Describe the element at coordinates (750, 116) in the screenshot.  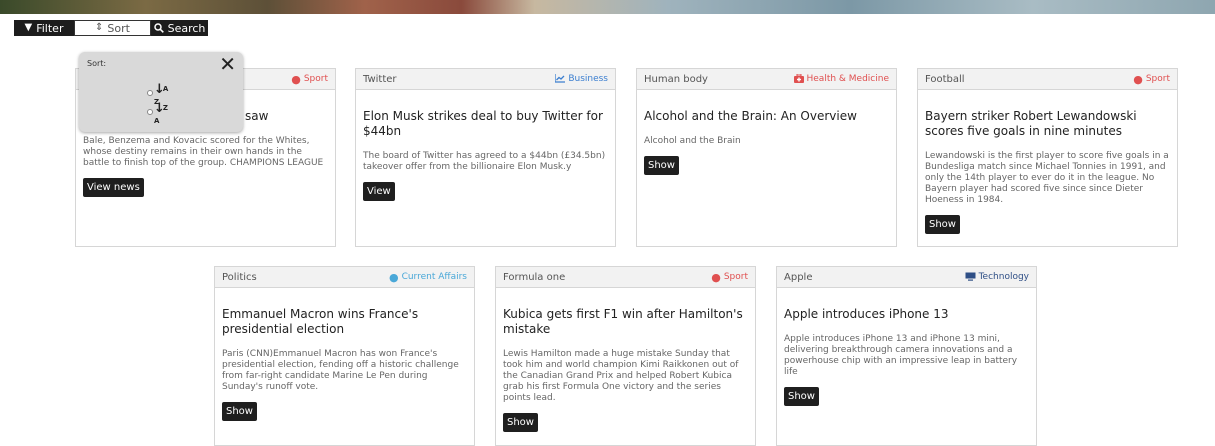
I see `card-title: Alcohol and the Brain: An Overview` at that location.